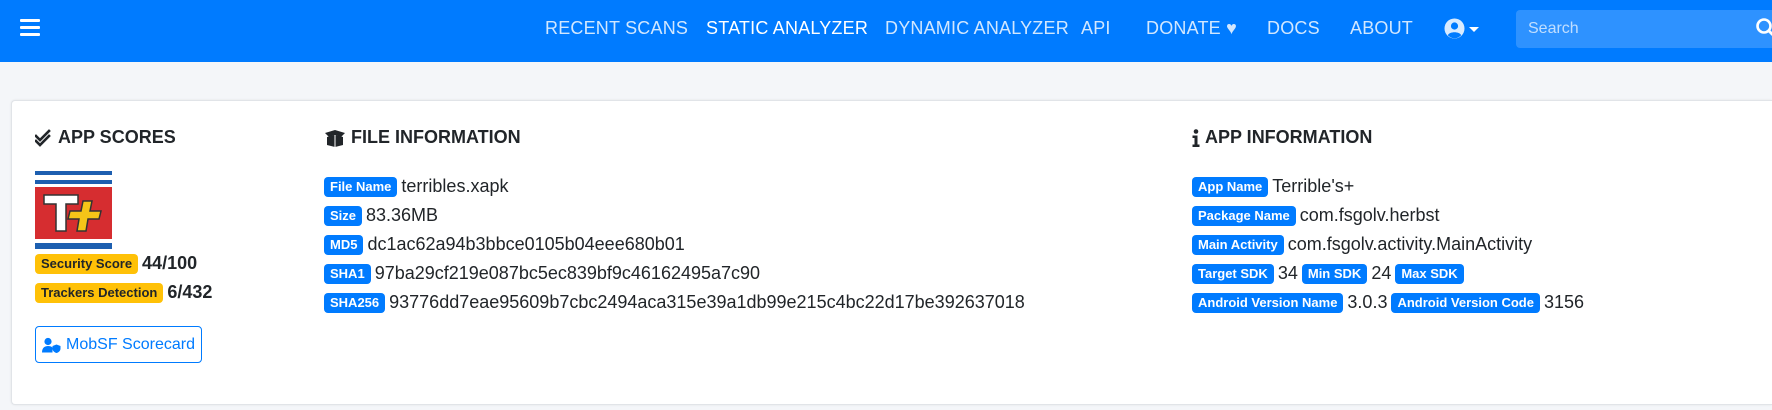 This screenshot has height=410, width=1772. What do you see at coordinates (73, 210) in the screenshot?
I see `app-logo-image` at bounding box center [73, 210].